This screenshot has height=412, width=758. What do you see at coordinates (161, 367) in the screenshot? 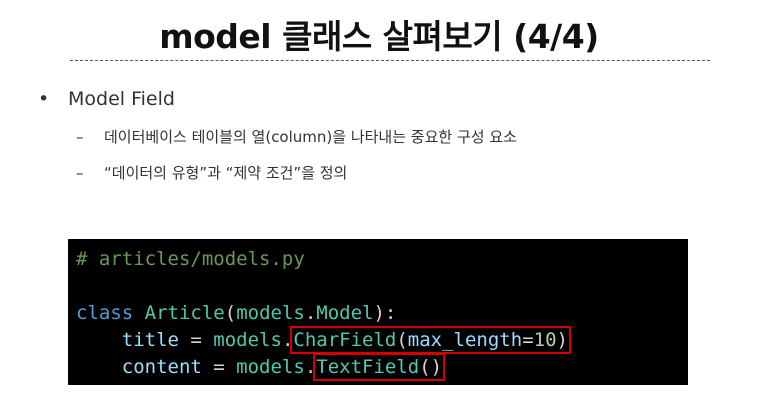
I see `code-field-name: content` at bounding box center [161, 367].